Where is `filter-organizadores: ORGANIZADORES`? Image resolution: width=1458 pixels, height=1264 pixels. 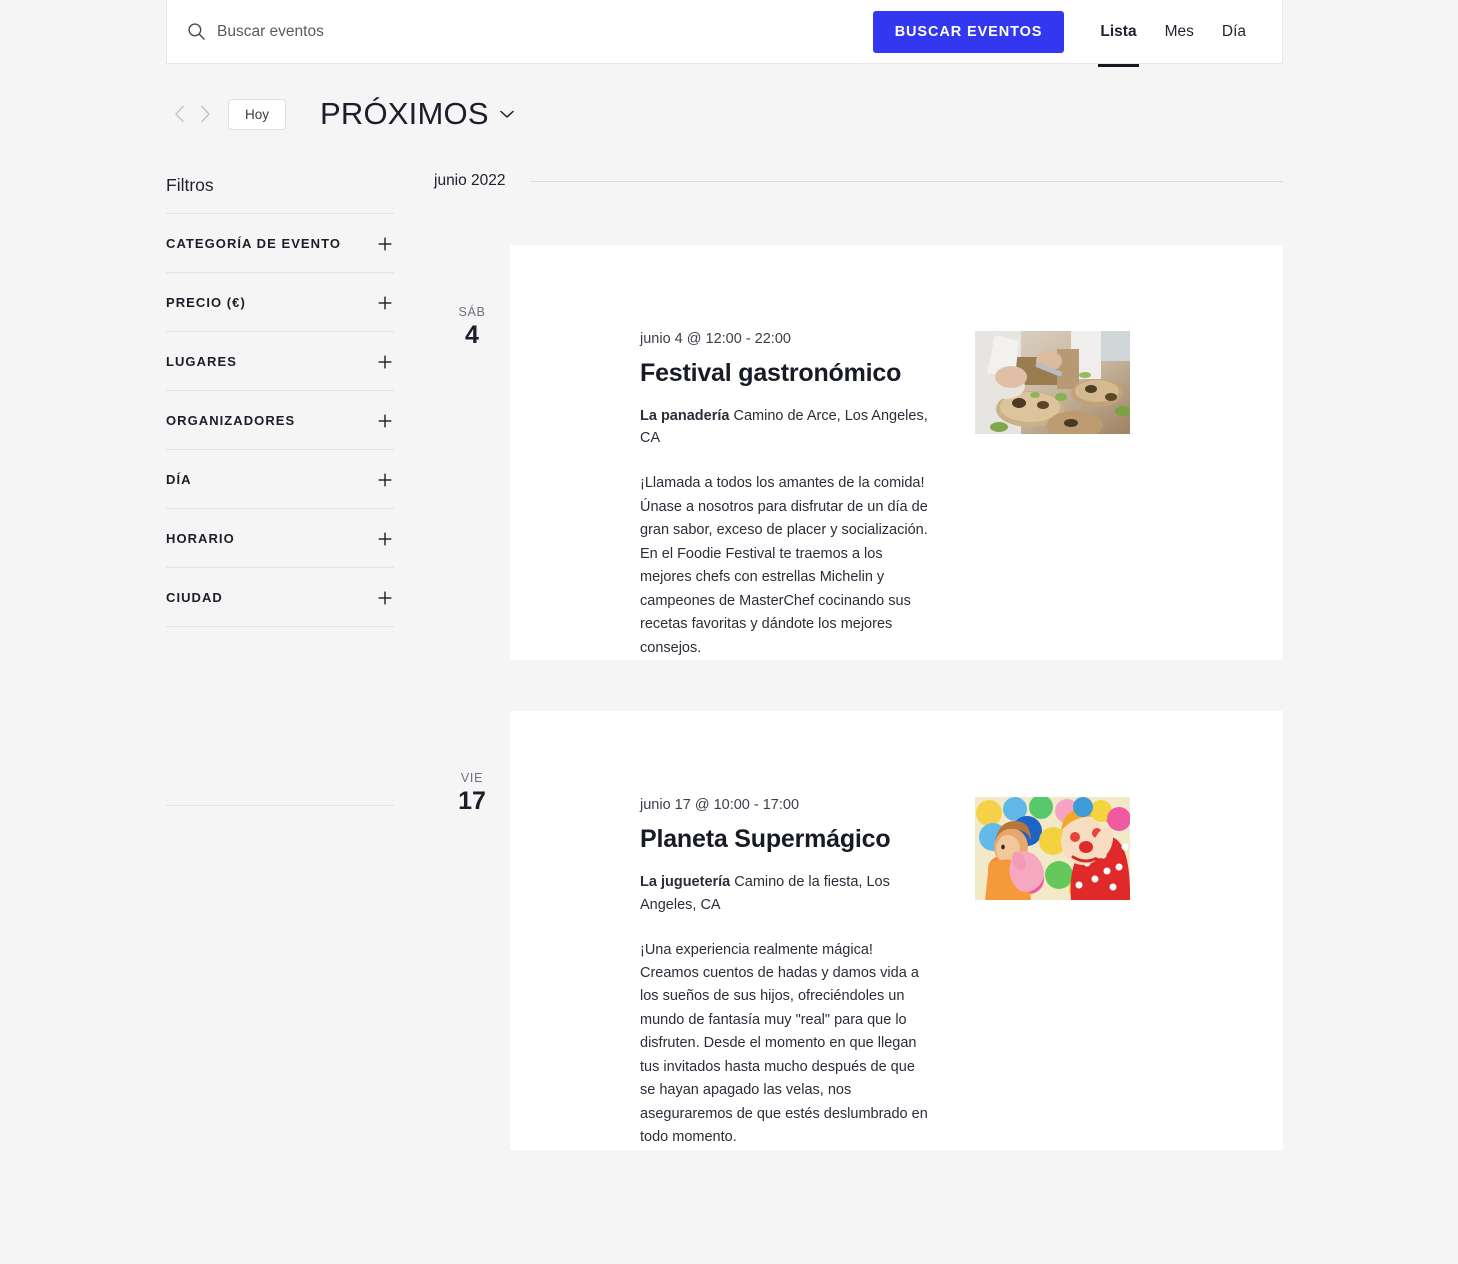 filter-organizadores: ORGANIZADORES is located at coordinates (280, 419).